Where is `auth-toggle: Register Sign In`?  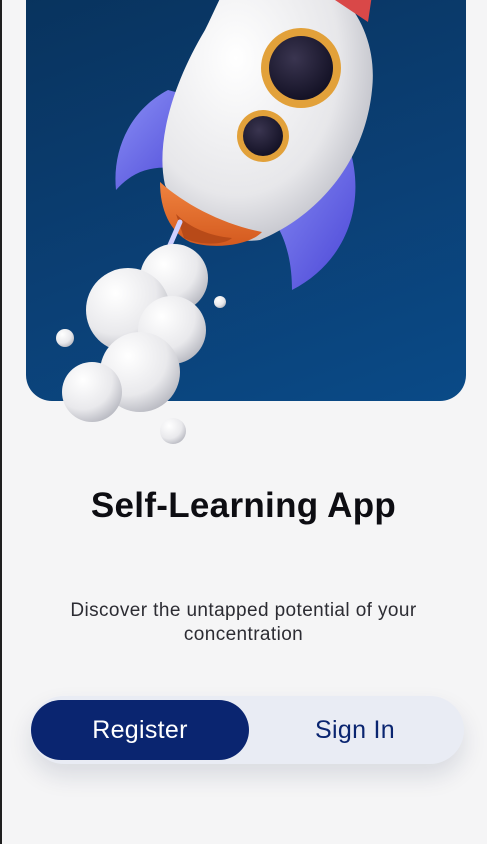 auth-toggle: Register Sign In is located at coordinates (247, 730).